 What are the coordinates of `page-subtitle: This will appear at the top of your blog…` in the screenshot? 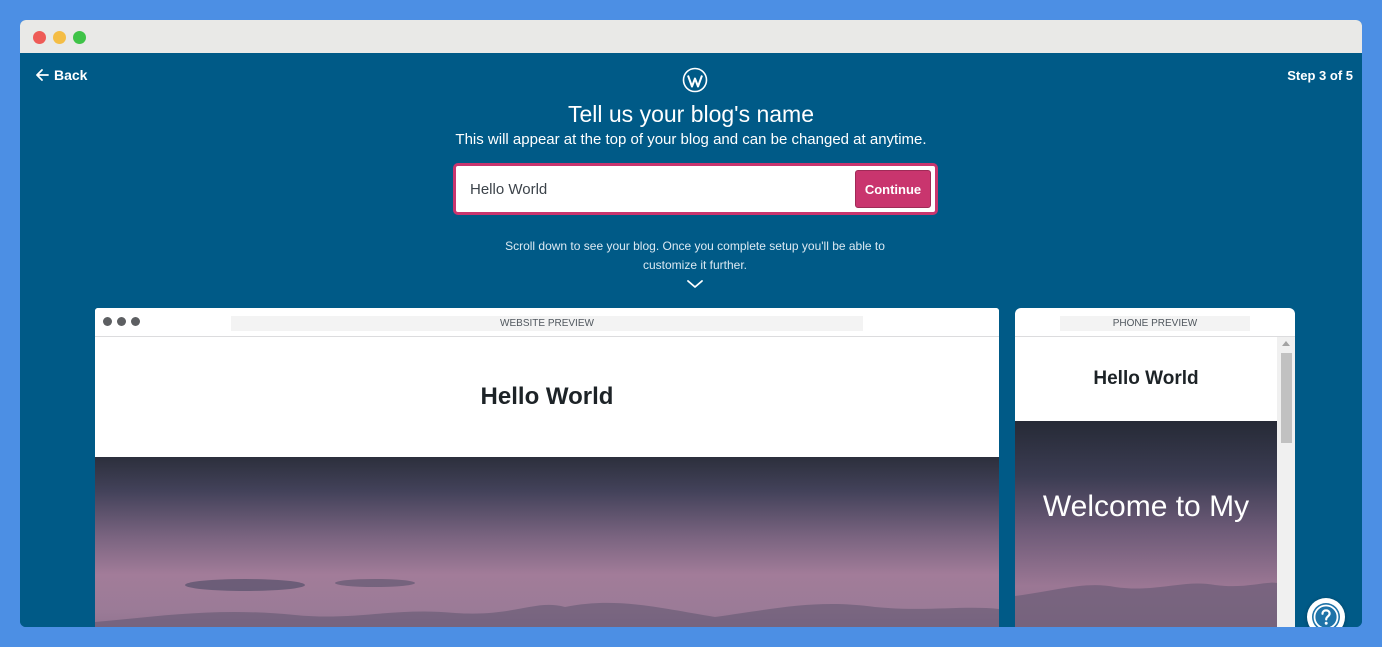 It's located at (691, 139).